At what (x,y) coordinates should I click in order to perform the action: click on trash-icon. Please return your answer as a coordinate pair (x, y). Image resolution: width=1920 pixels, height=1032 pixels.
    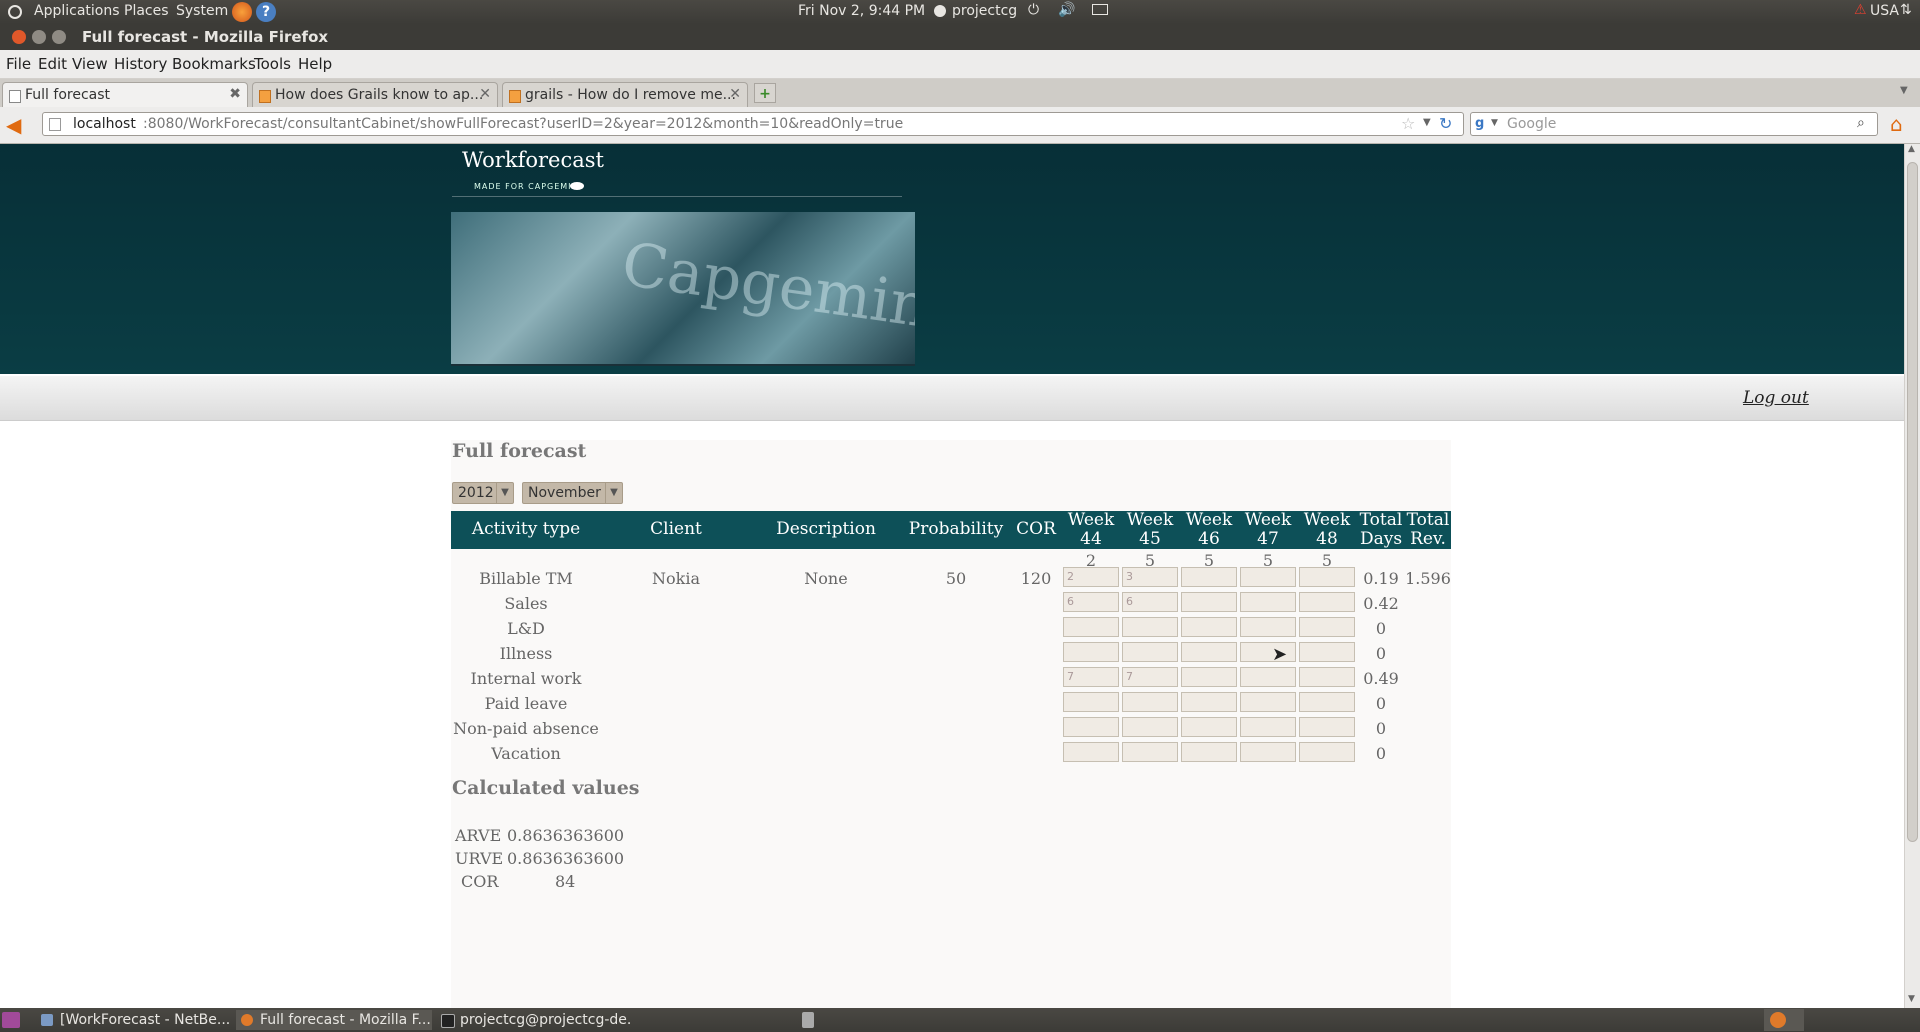
    Looking at the image, I should click on (808, 1020).